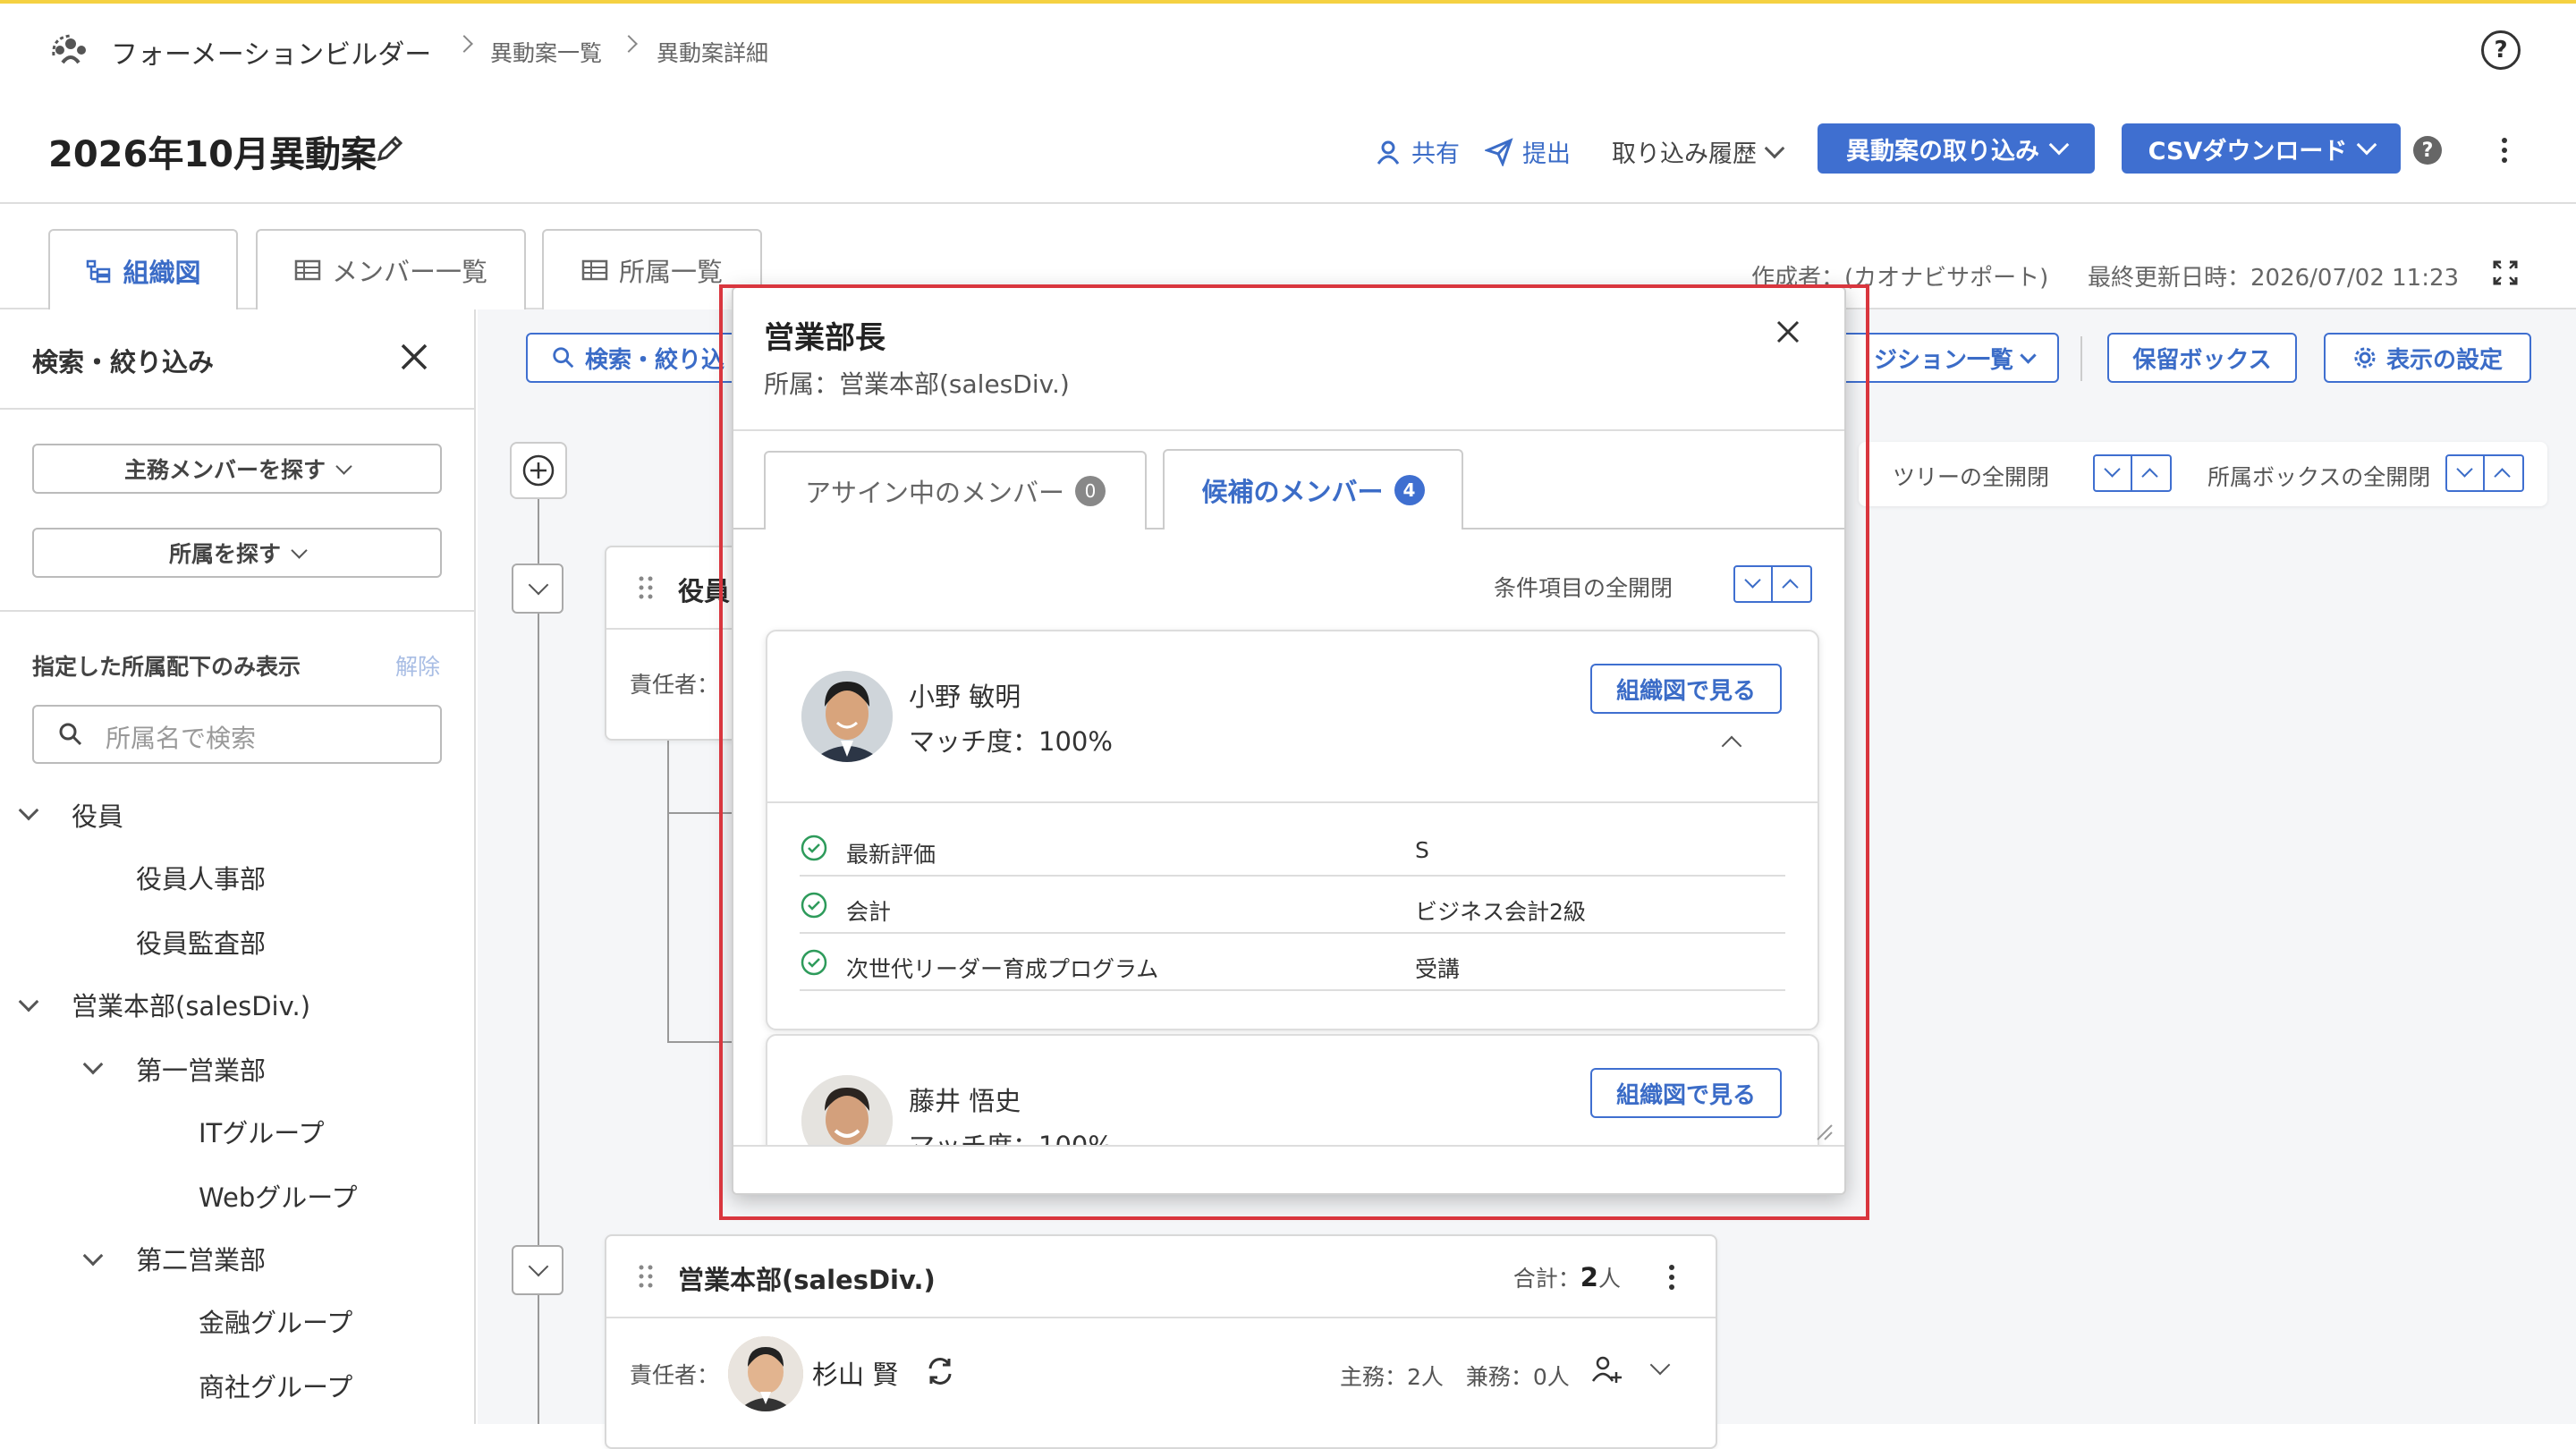 This screenshot has height=1449, width=2576. I want to click on hold-box-button: 保留ボックス, so click(2202, 358).